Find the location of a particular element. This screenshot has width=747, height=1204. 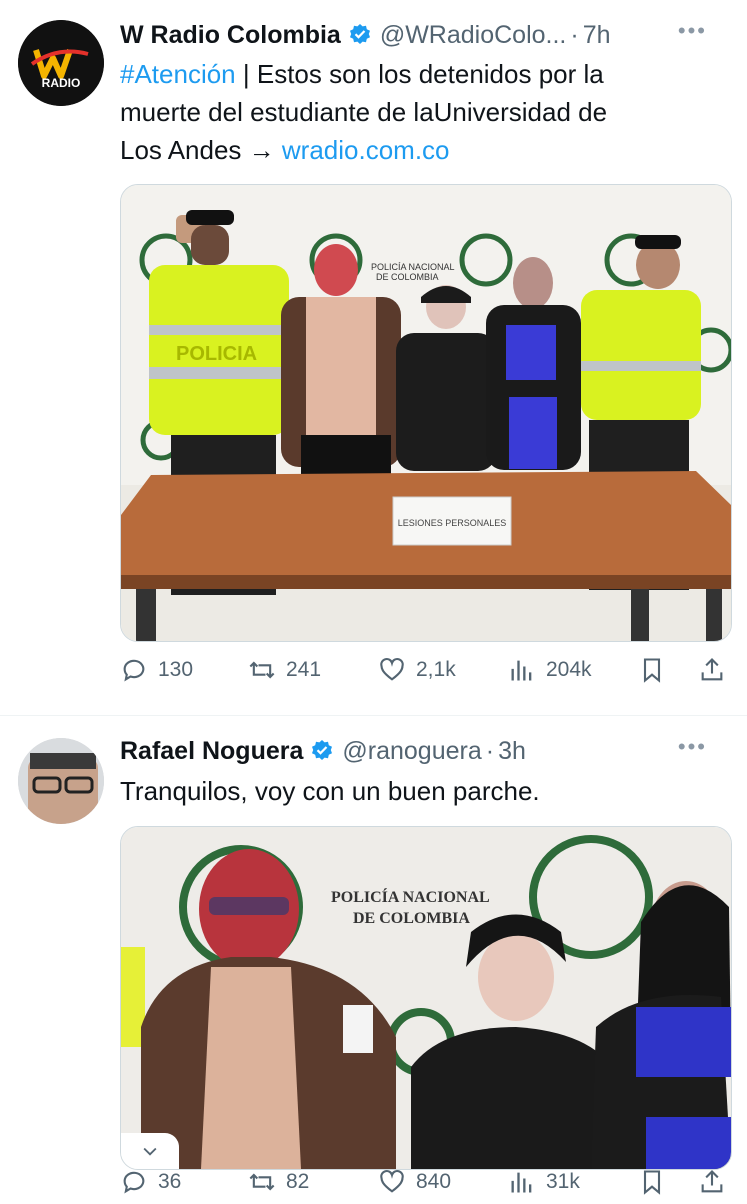

wradio-logo is located at coordinates (61, 63).